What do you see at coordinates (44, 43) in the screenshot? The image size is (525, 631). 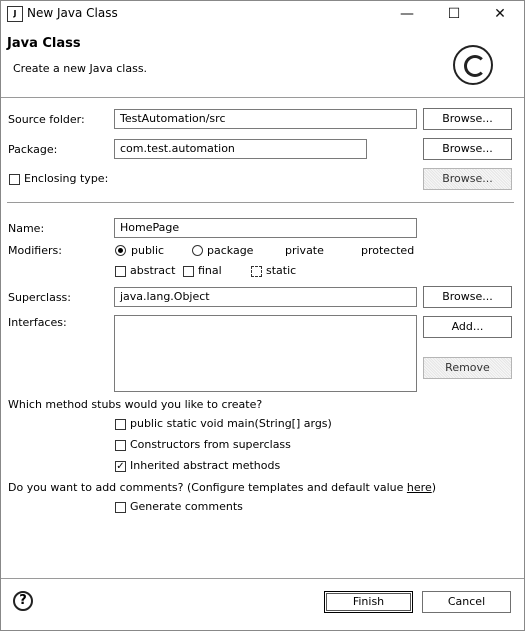 I see `wizard-title: Java Class` at bounding box center [44, 43].